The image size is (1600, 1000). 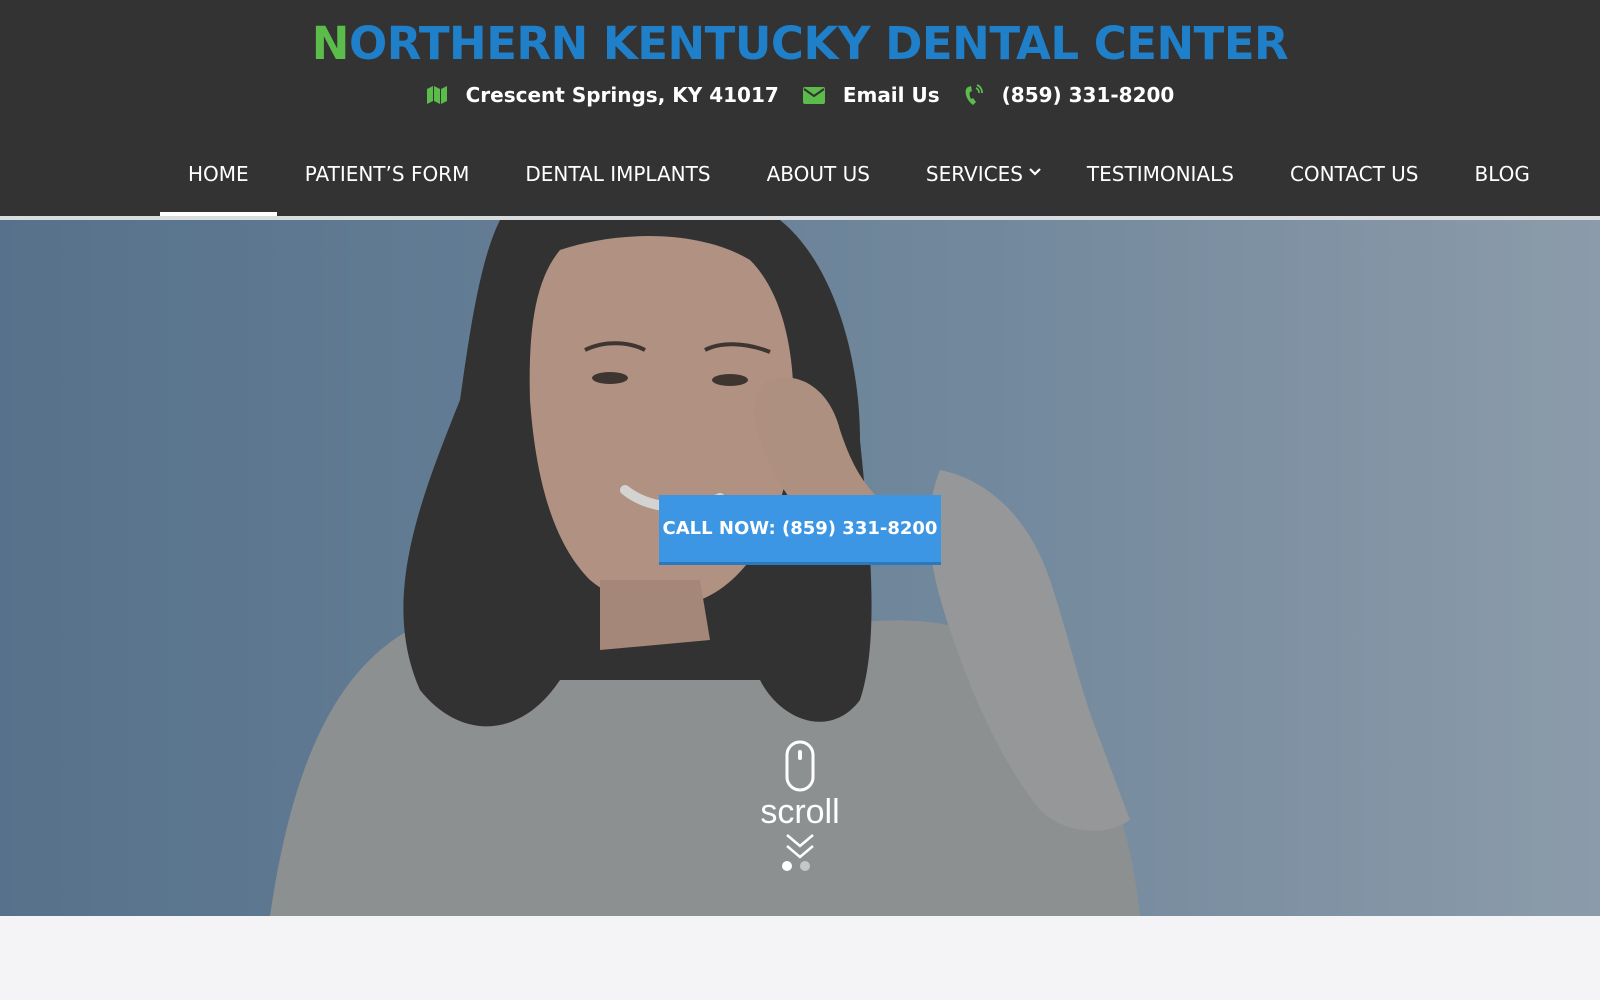 I want to click on nav-item-about-us: ABOUT US, so click(x=818, y=182).